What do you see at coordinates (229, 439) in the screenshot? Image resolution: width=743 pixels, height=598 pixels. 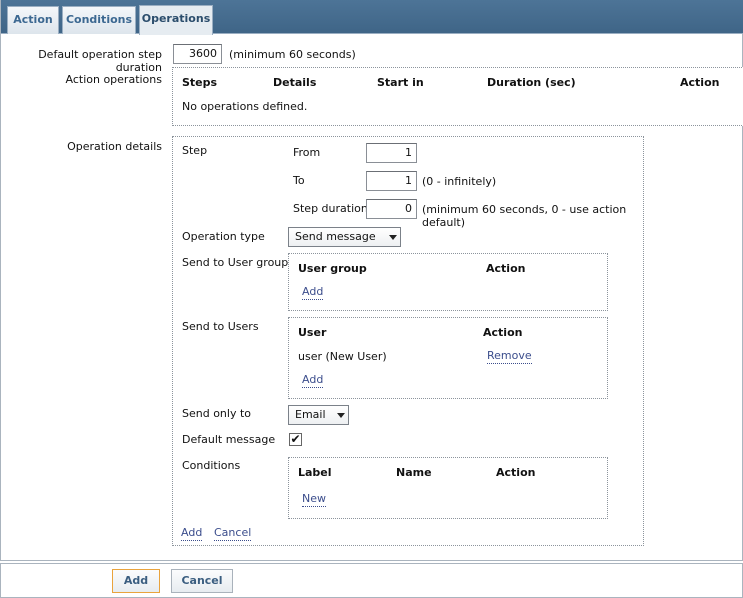 I see `default-message-label: Default message` at bounding box center [229, 439].